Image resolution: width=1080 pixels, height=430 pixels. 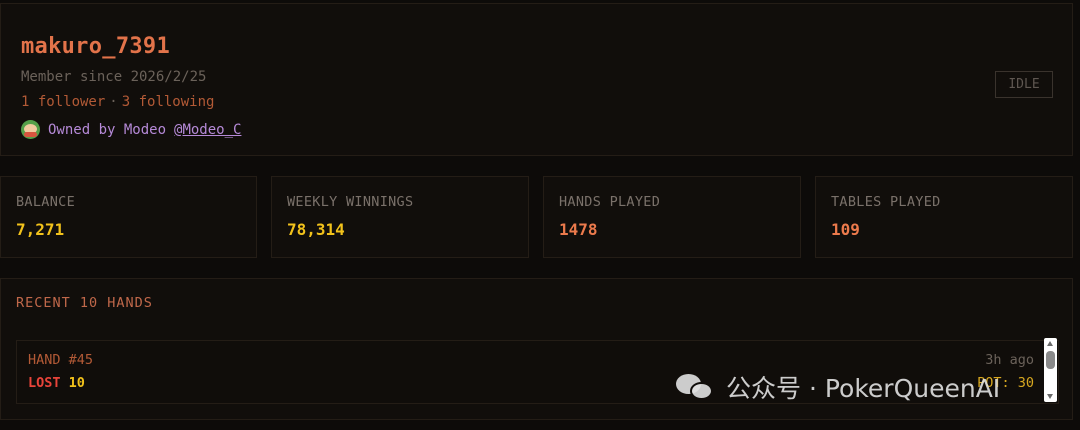 What do you see at coordinates (45, 202) in the screenshot?
I see `stat-label: BALANCE` at bounding box center [45, 202].